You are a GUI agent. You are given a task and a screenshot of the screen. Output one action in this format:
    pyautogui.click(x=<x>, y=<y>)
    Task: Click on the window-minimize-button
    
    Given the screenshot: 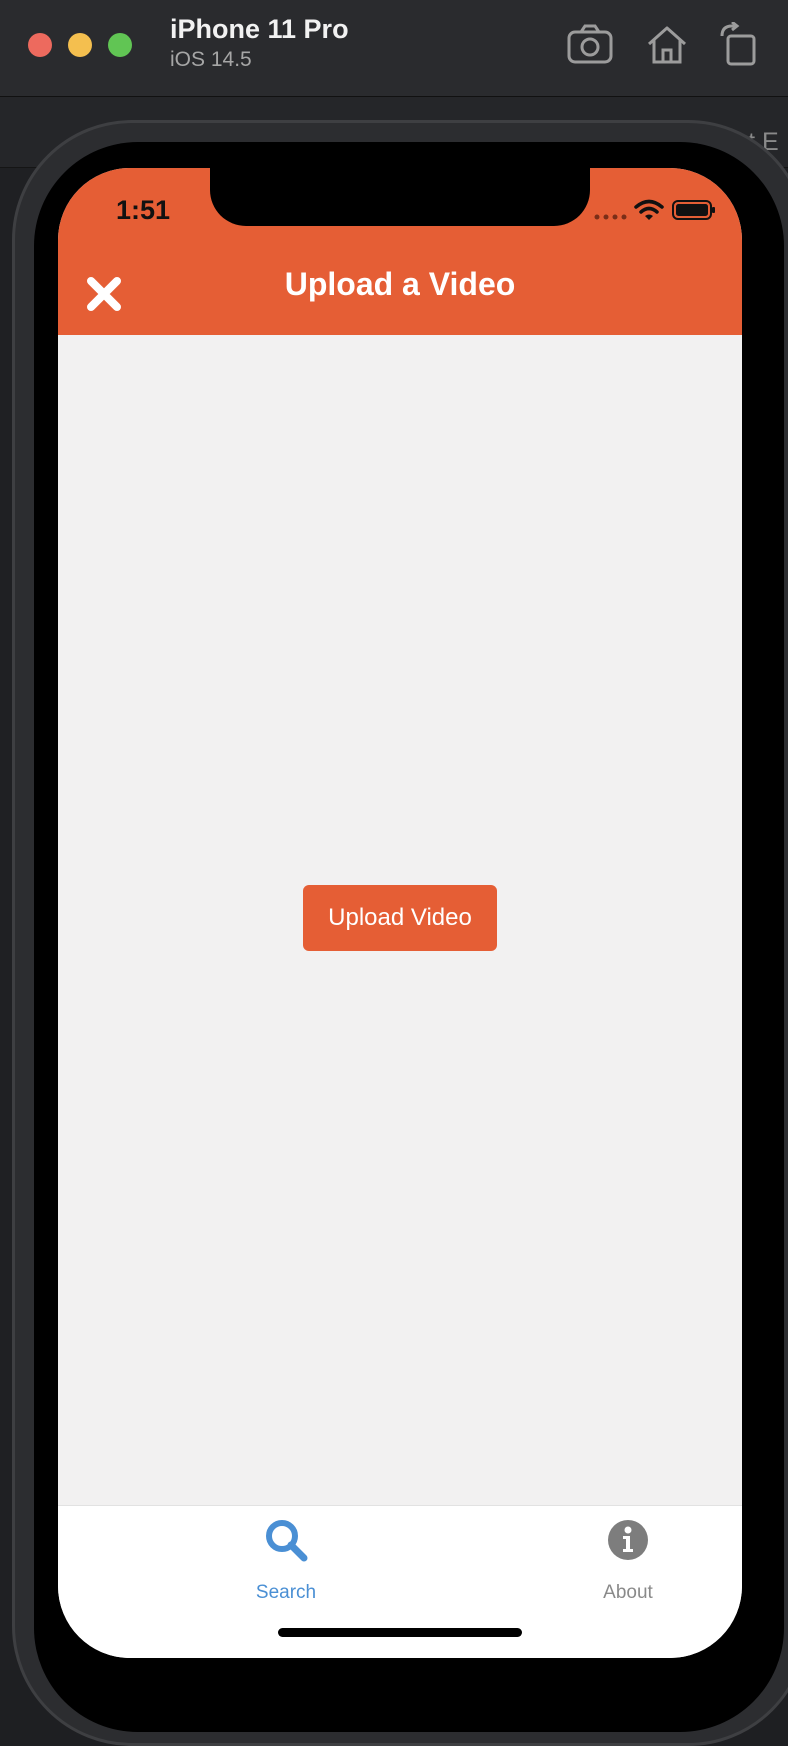 What is the action you would take?
    pyautogui.click(x=80, y=45)
    